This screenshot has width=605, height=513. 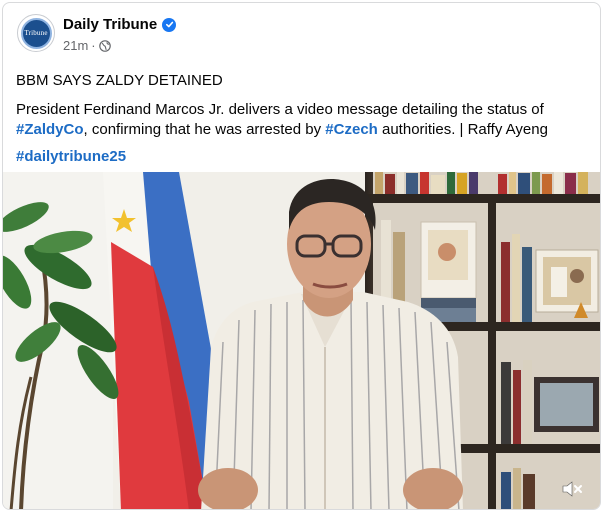 I want to click on post-header: Tribune Daily Tribune 21m ·, so click(x=301, y=34).